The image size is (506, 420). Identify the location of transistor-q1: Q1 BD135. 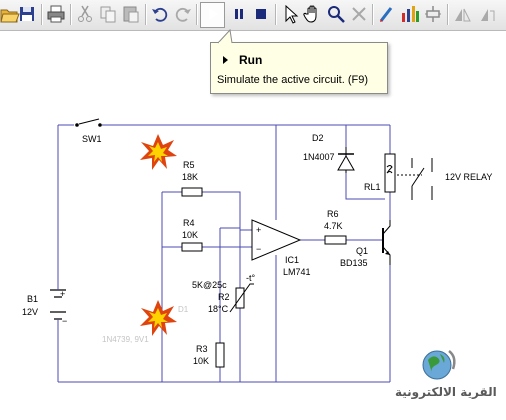
(365, 244).